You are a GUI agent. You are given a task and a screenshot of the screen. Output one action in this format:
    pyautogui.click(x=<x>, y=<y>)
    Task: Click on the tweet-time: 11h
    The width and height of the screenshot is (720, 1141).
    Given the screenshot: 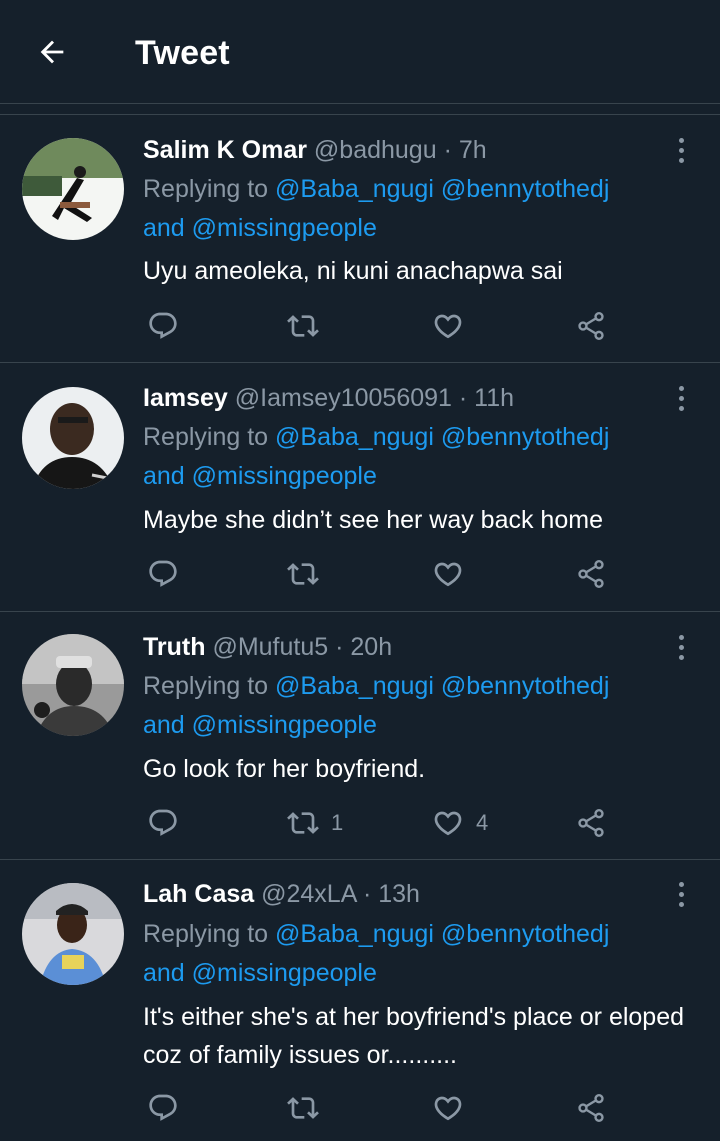 What is the action you would take?
    pyautogui.click(x=494, y=398)
    